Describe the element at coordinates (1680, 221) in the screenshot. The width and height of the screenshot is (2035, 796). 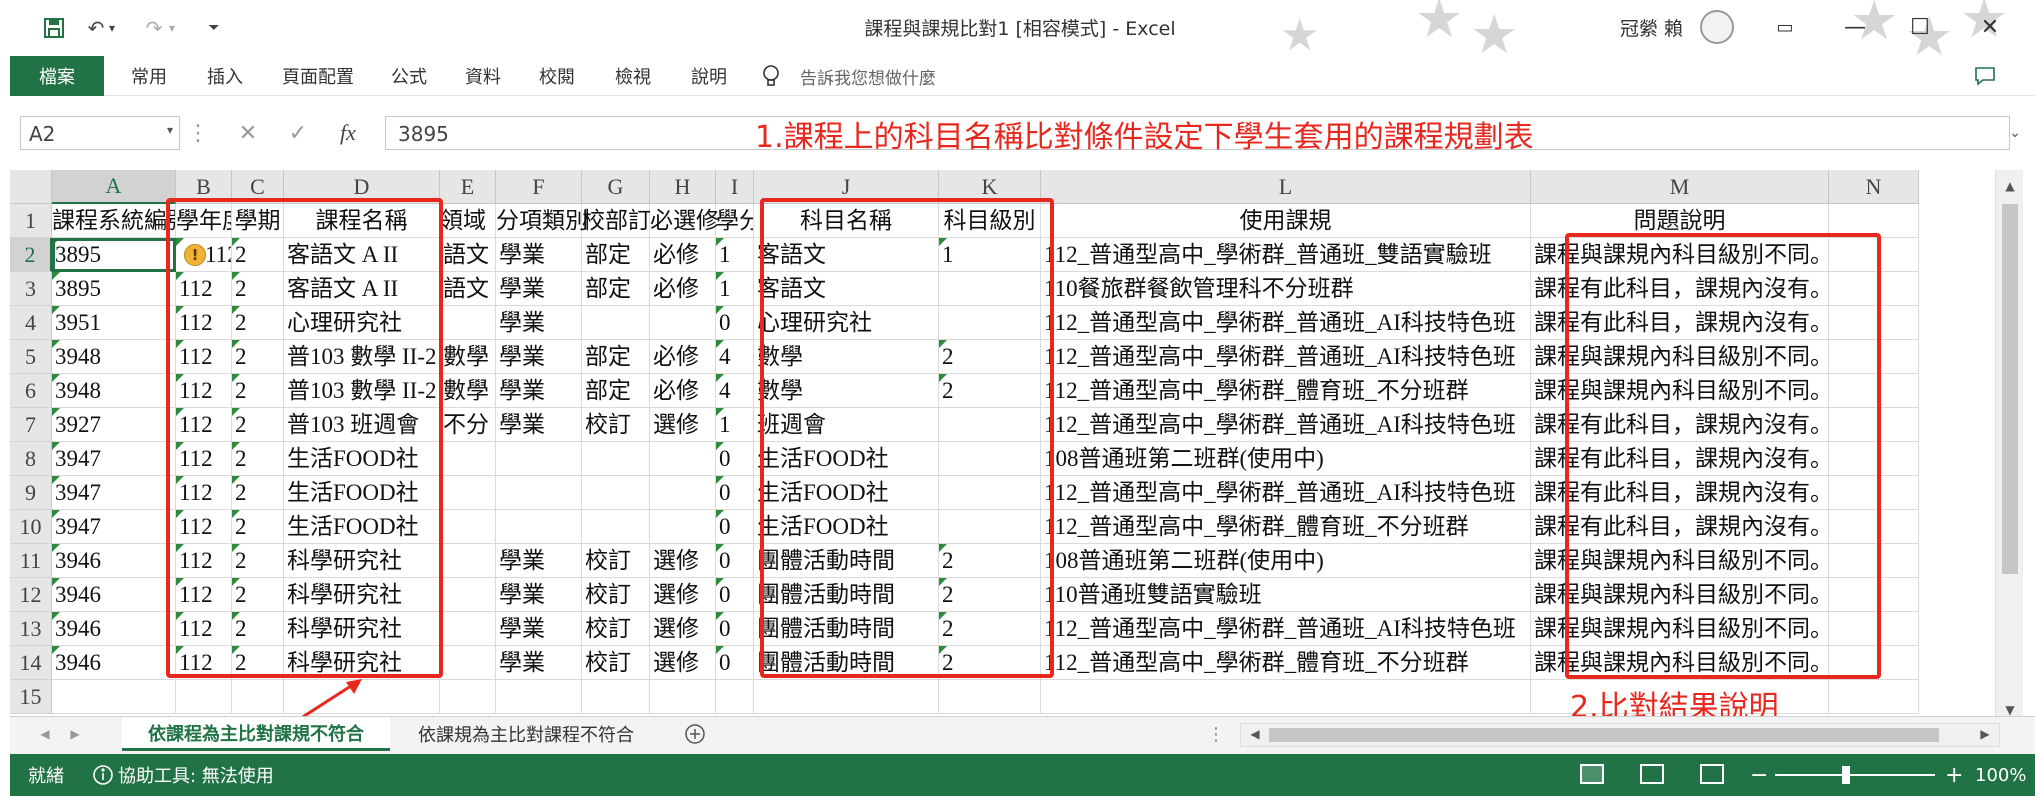
I see `header-cell-issue-note: 問題說明` at that location.